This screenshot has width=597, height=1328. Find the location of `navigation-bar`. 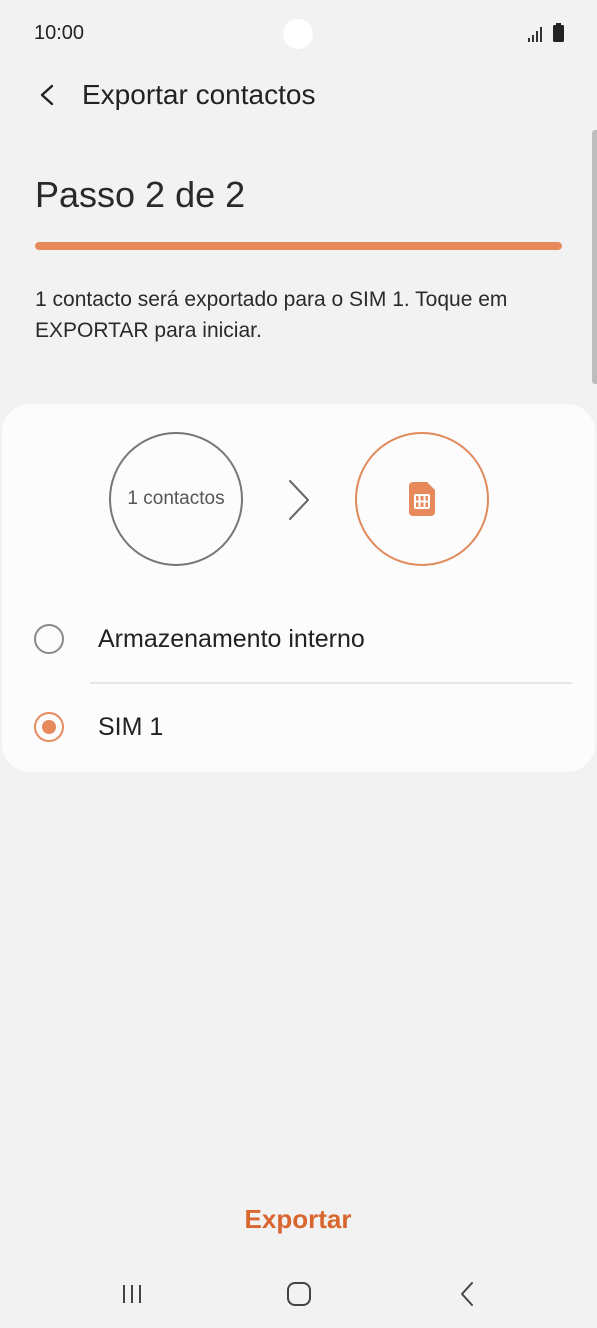

navigation-bar is located at coordinates (298, 1295).